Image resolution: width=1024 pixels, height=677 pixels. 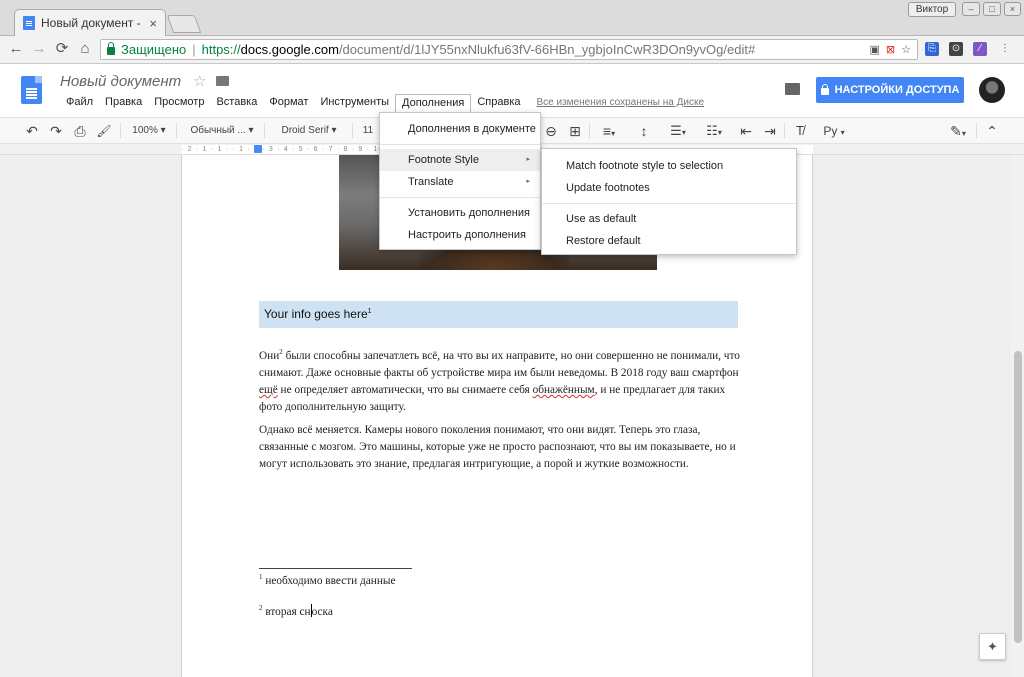 I want to click on decrease-indent-icon: ⇤, so click(x=746, y=131).